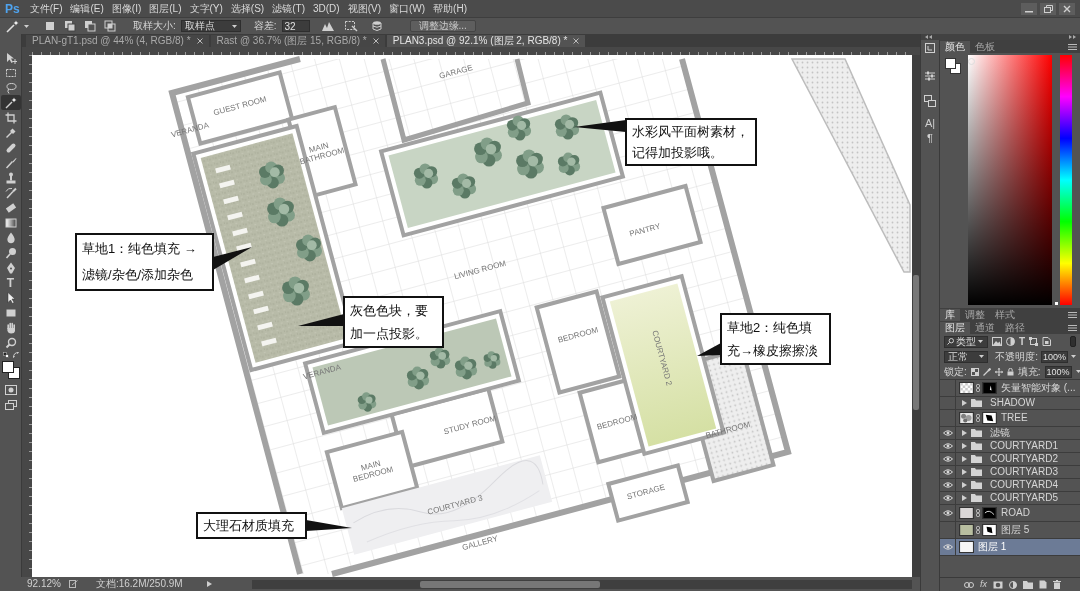 This screenshot has width=1080, height=591. I want to click on expand-arrow-icon, so click(209, 584).